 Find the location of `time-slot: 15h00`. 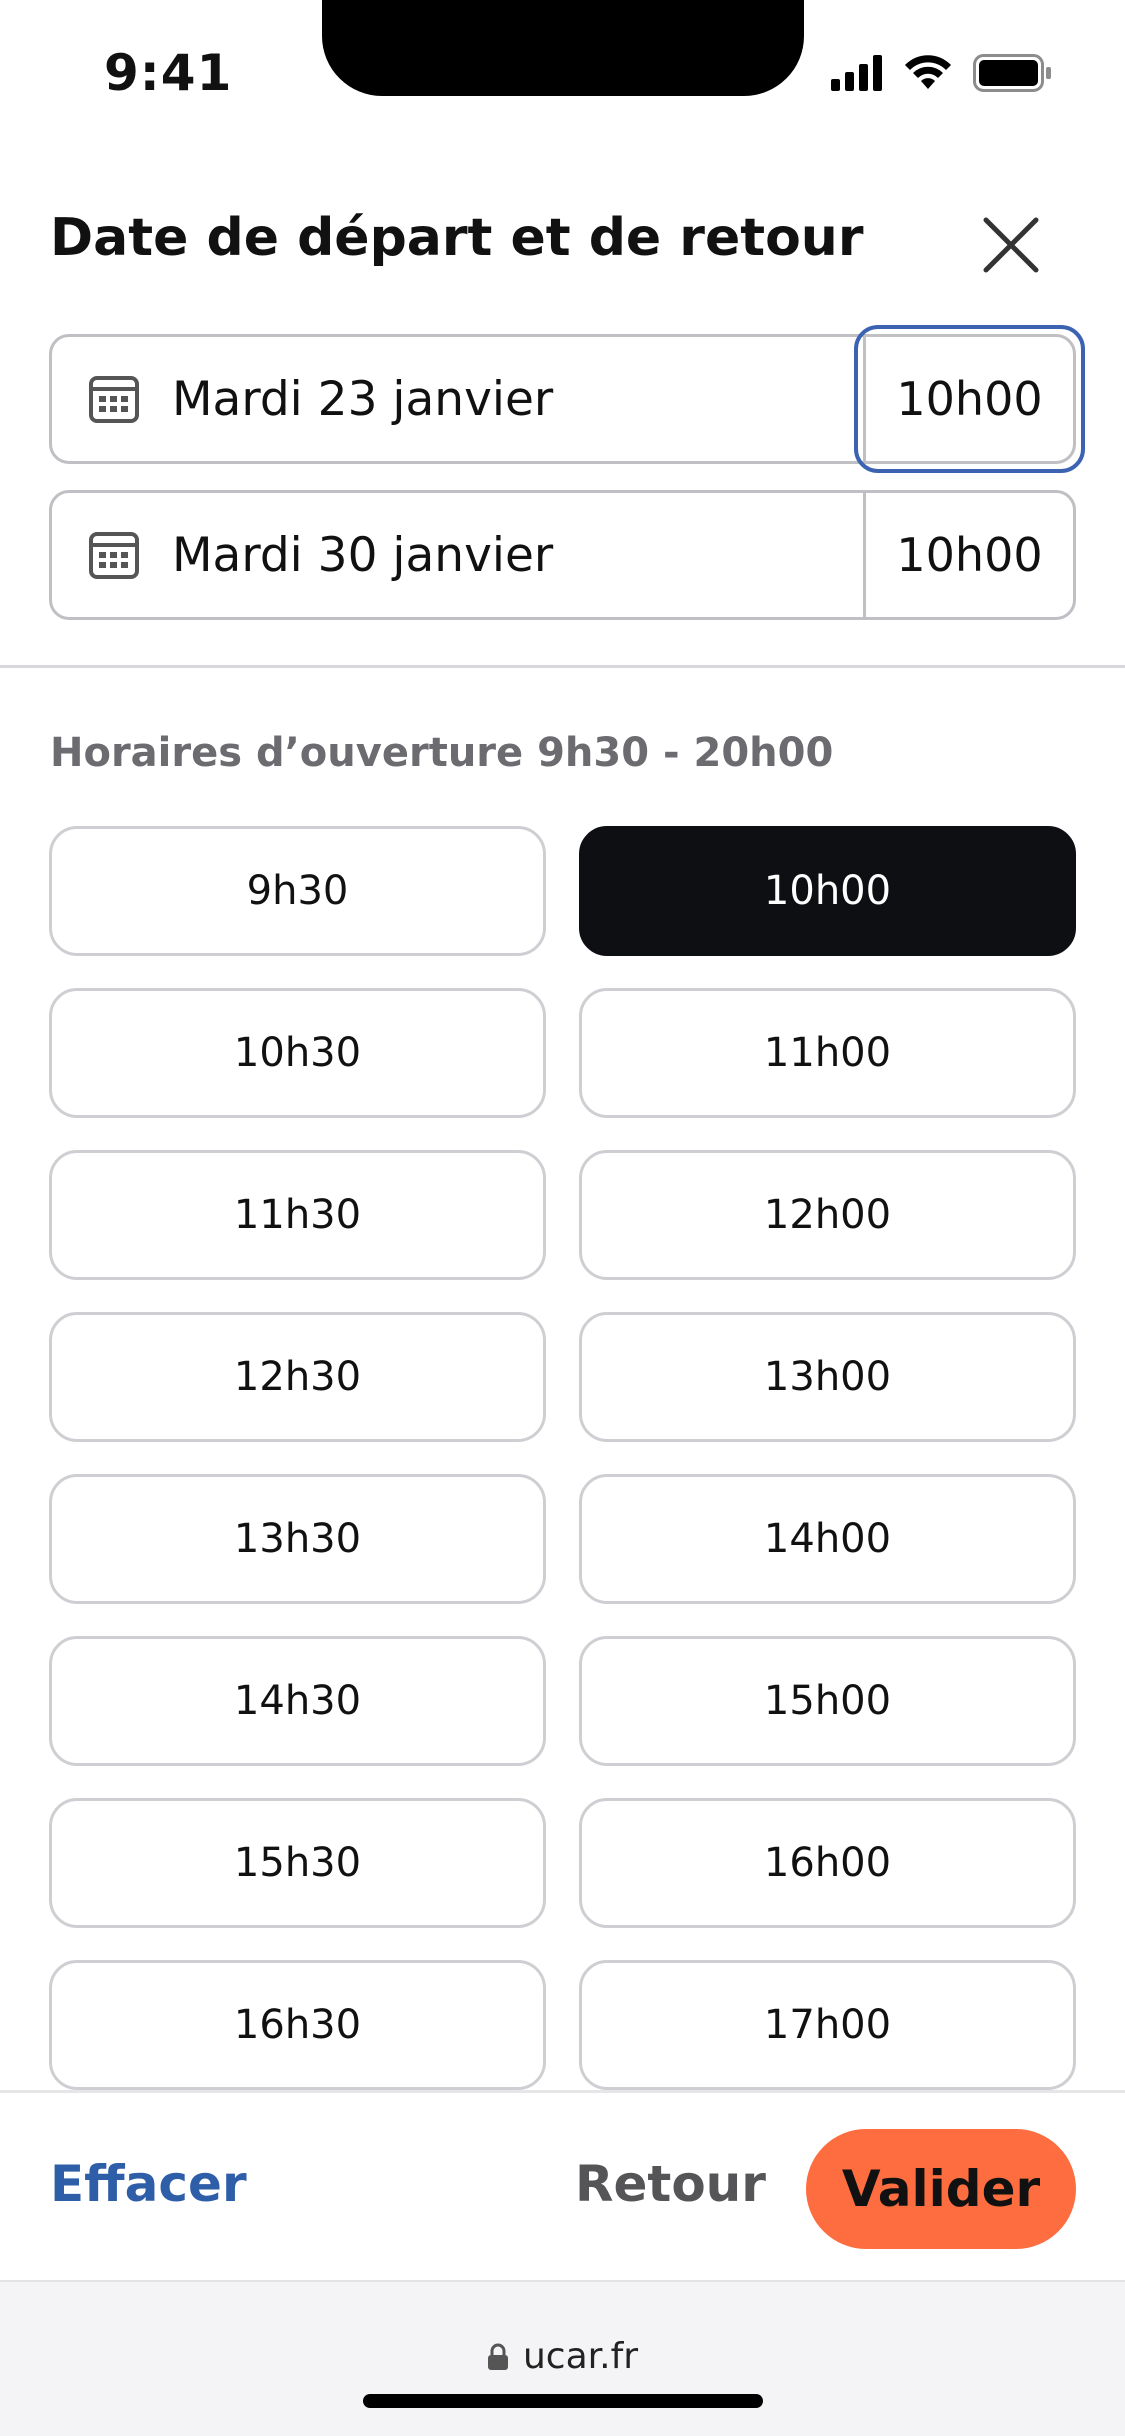

time-slot: 15h00 is located at coordinates (827, 1701).